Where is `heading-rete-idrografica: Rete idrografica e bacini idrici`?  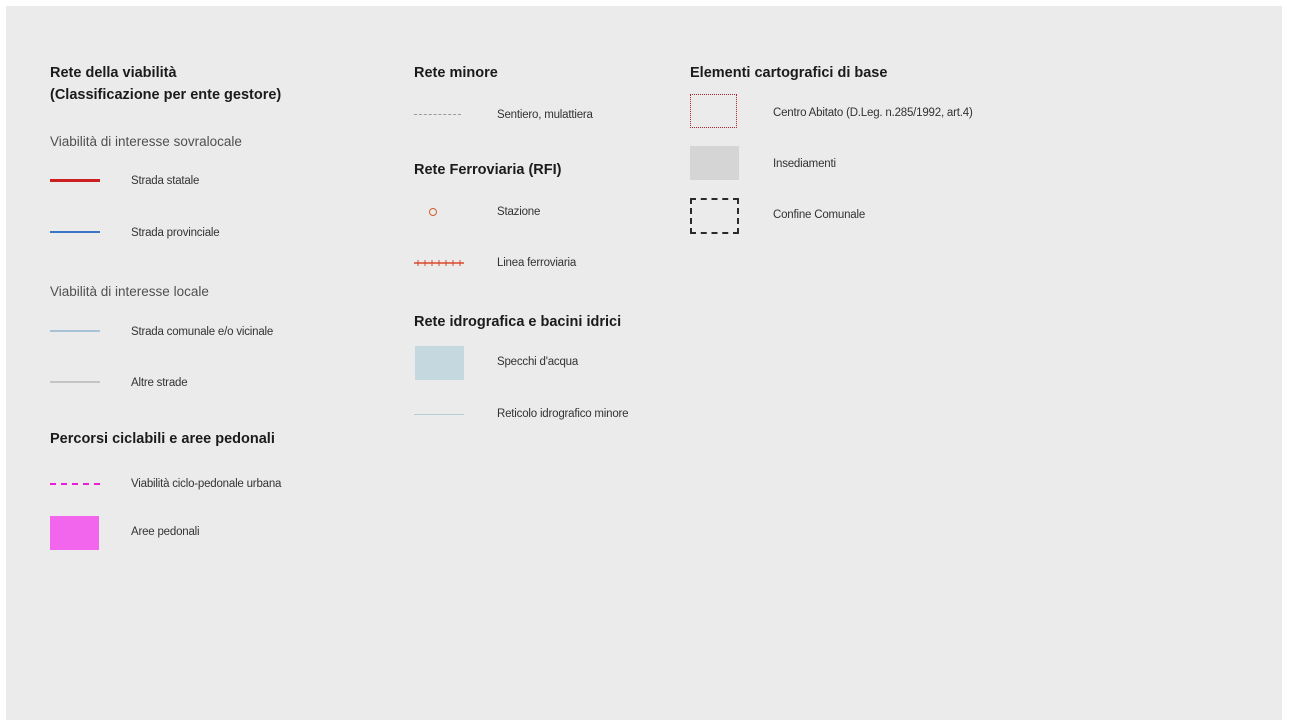 heading-rete-idrografica: Rete idrografica e bacini idrici is located at coordinates (518, 322).